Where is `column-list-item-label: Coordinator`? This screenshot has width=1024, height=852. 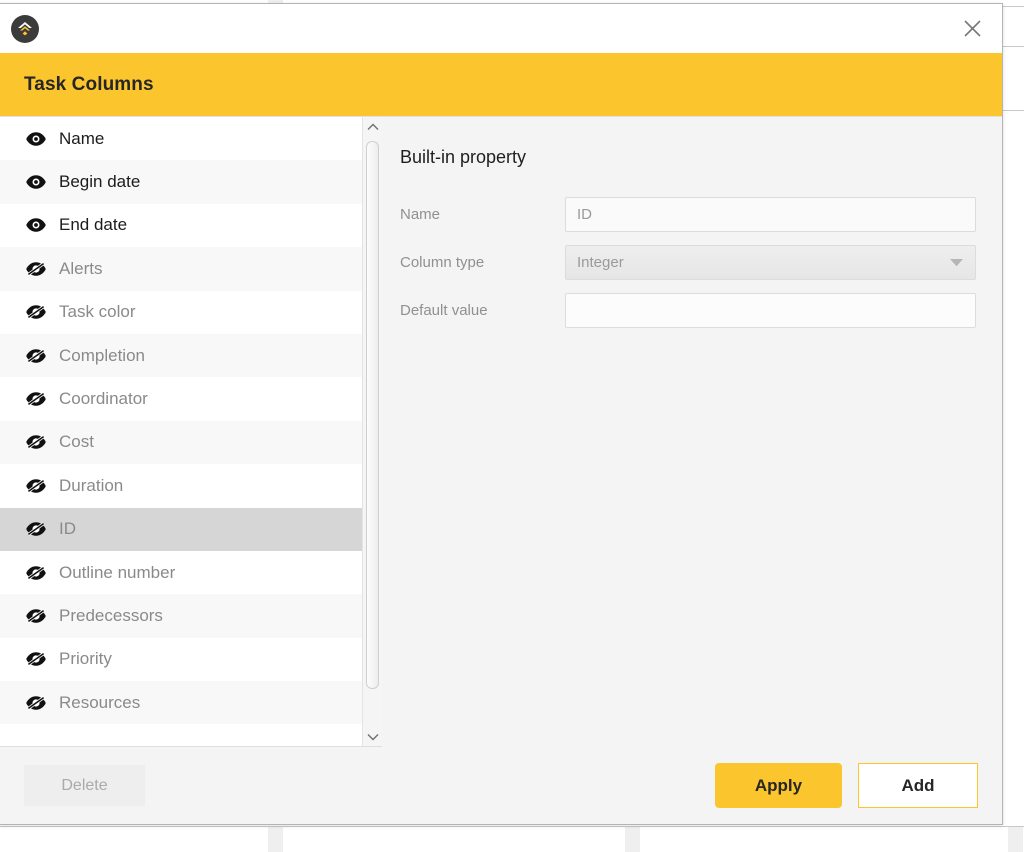 column-list-item-label: Coordinator is located at coordinates (103, 399).